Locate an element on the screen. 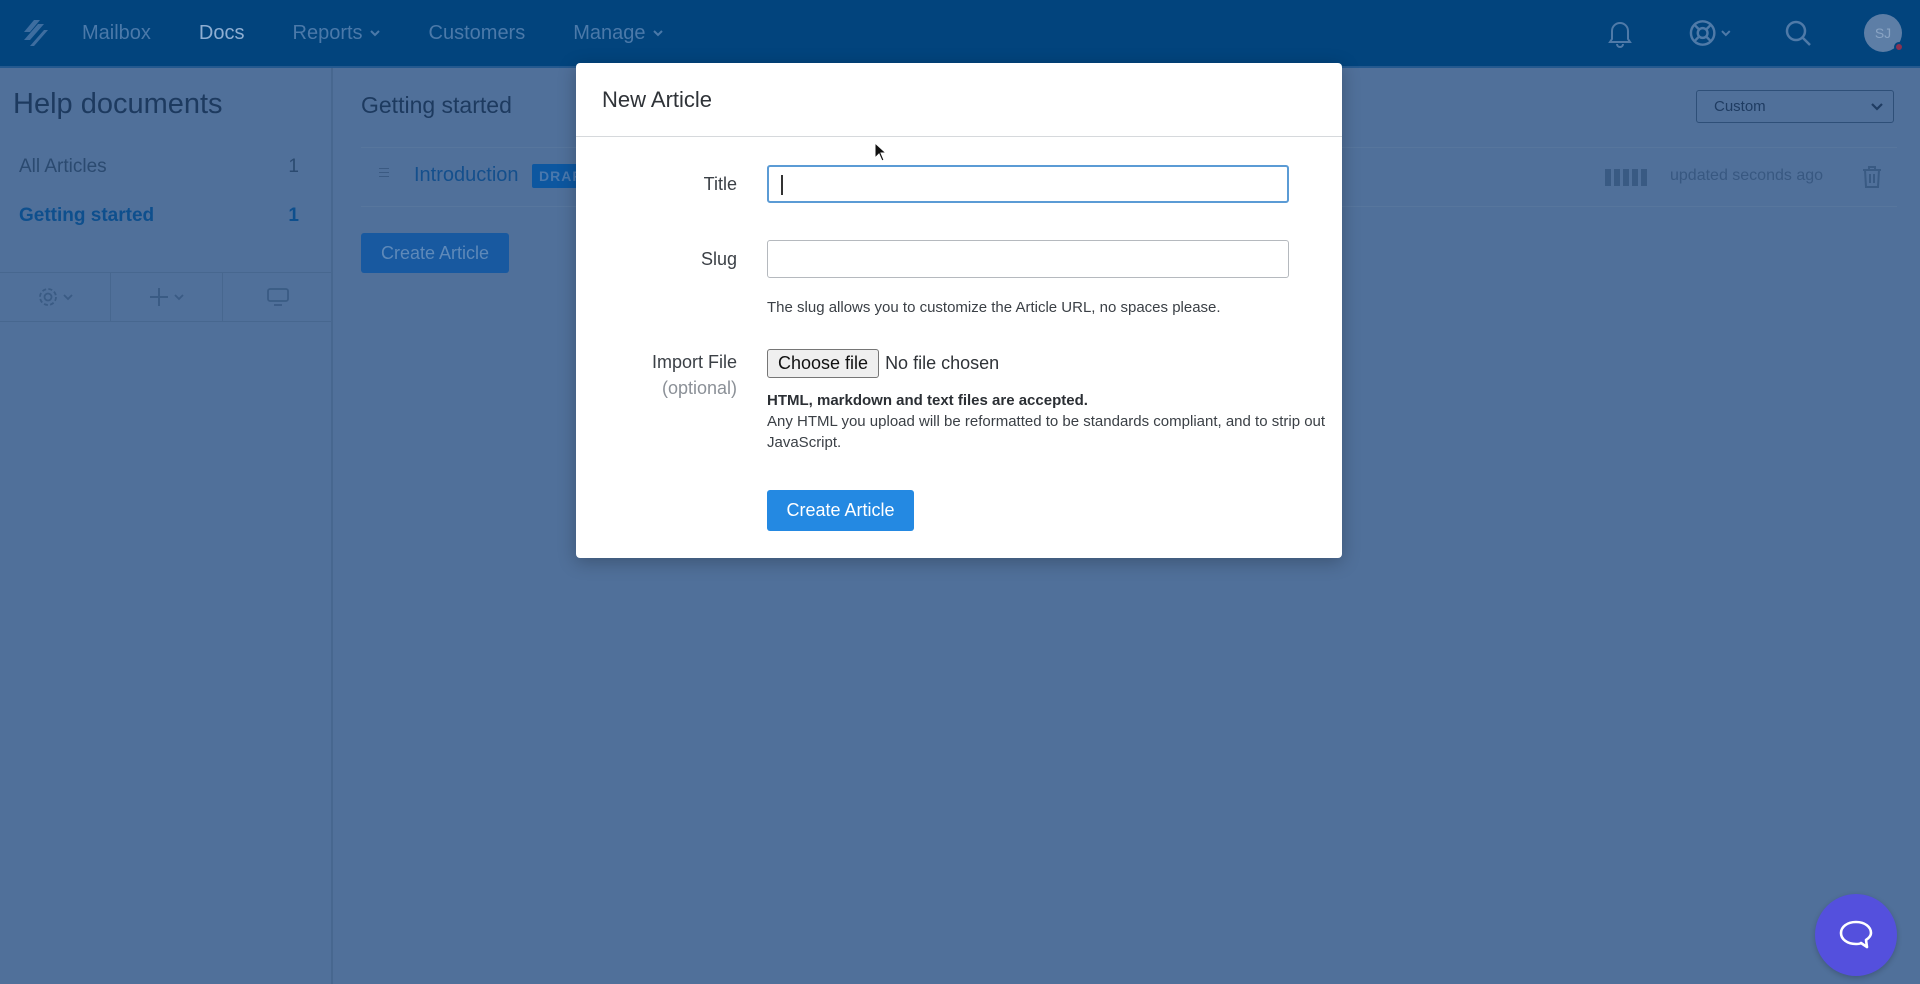  delete-article-button is located at coordinates (1872, 179).